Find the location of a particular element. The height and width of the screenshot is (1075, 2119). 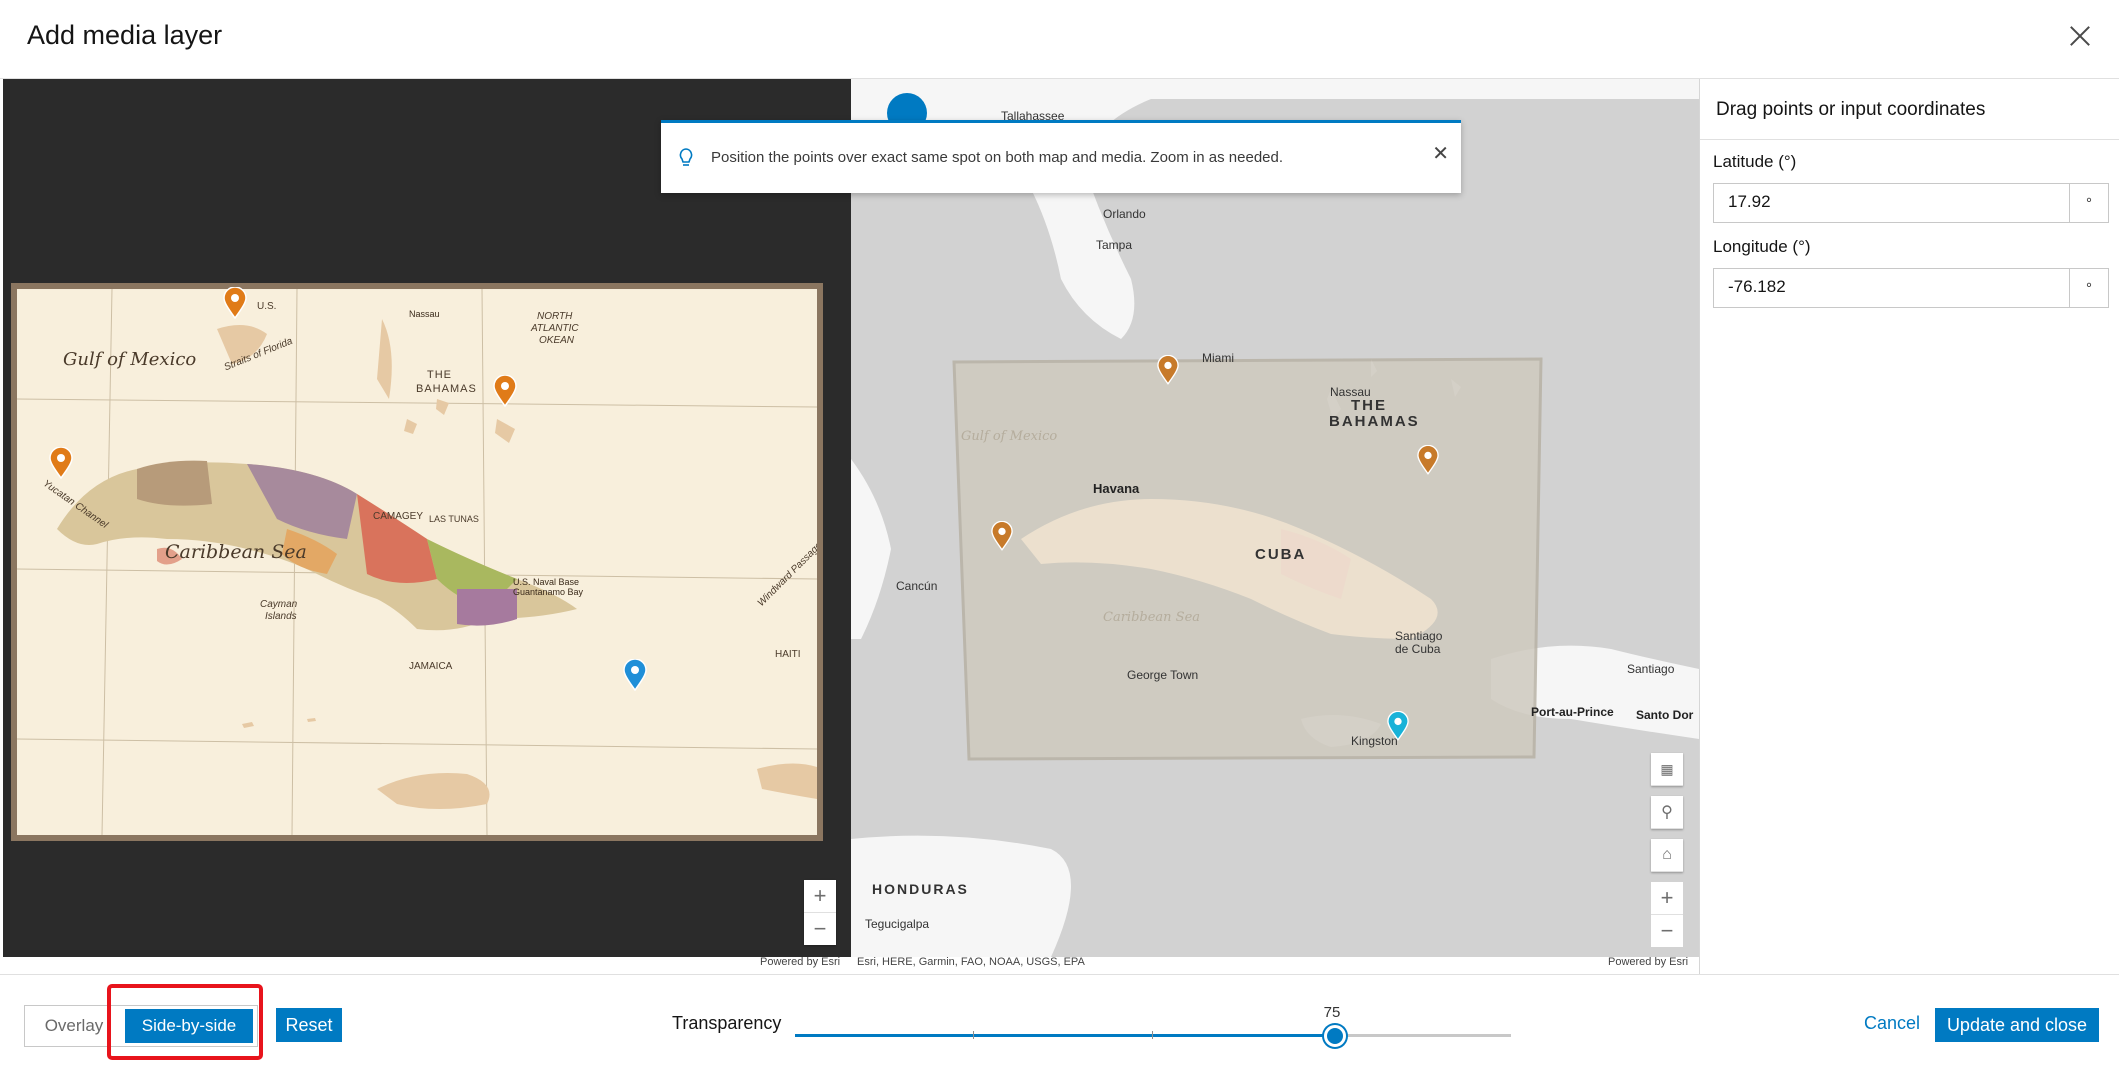

longitude-field: ° is located at coordinates (1911, 288).